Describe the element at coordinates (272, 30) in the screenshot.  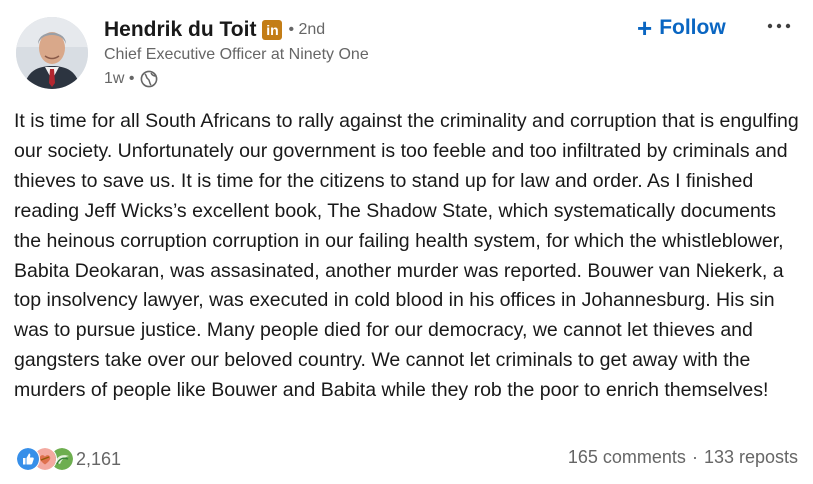
I see `linkedin-premium-icon: in` at that location.